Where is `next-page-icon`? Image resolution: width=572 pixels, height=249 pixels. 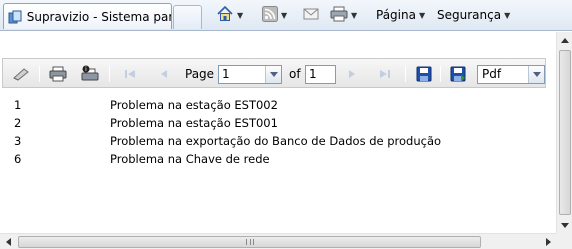
next-page-icon is located at coordinates (352, 74).